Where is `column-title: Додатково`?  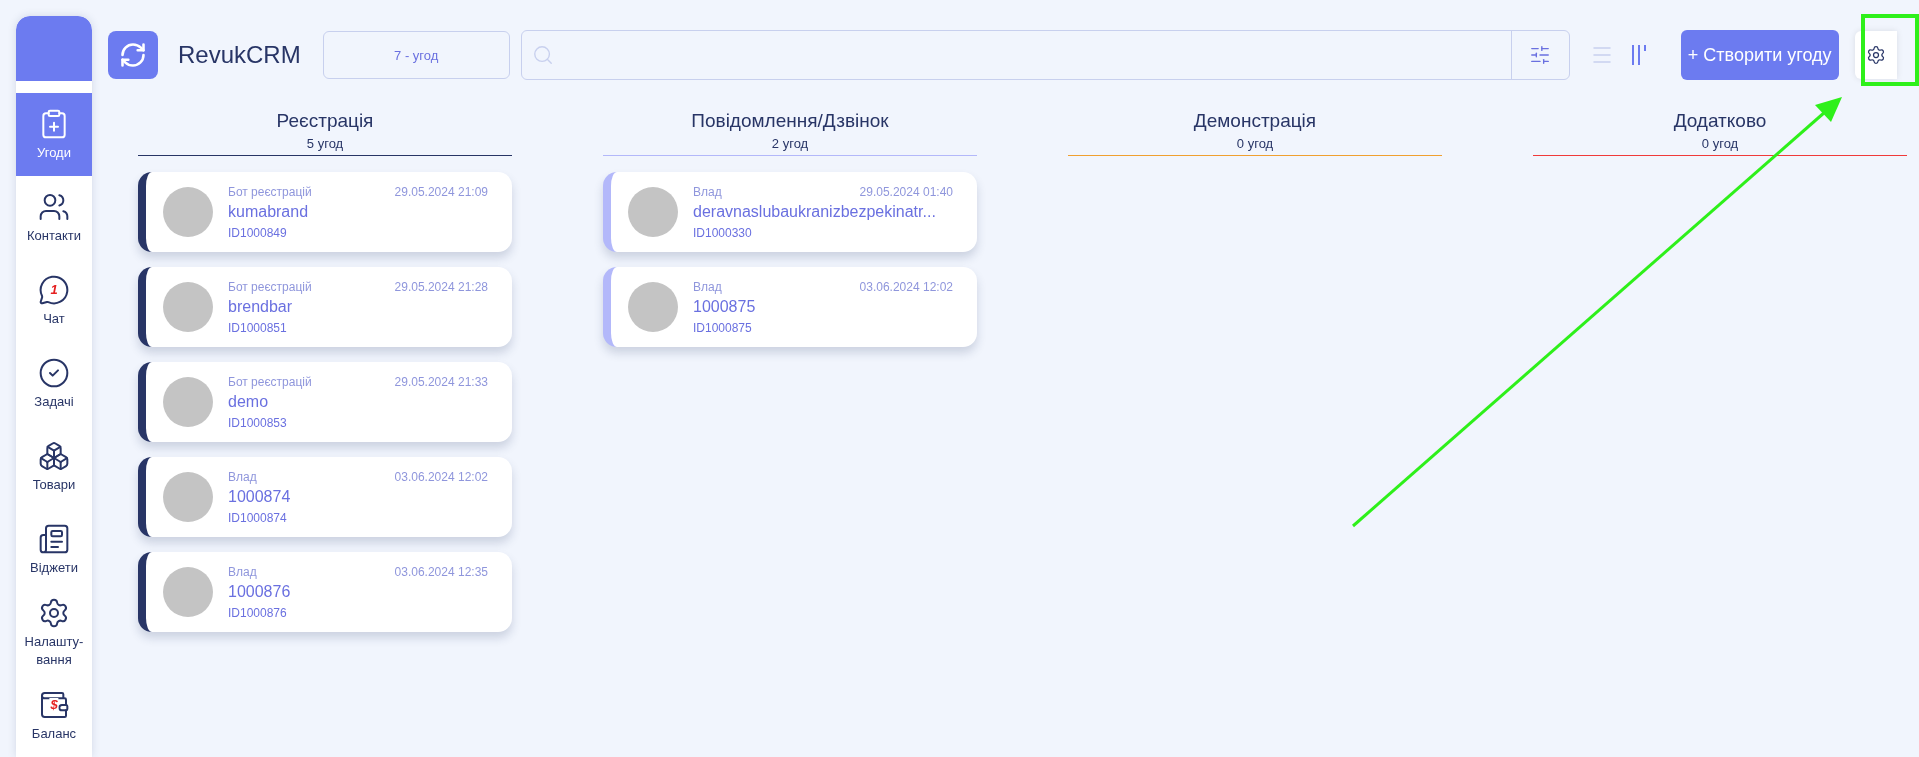
column-title: Додатково is located at coordinates (1720, 121).